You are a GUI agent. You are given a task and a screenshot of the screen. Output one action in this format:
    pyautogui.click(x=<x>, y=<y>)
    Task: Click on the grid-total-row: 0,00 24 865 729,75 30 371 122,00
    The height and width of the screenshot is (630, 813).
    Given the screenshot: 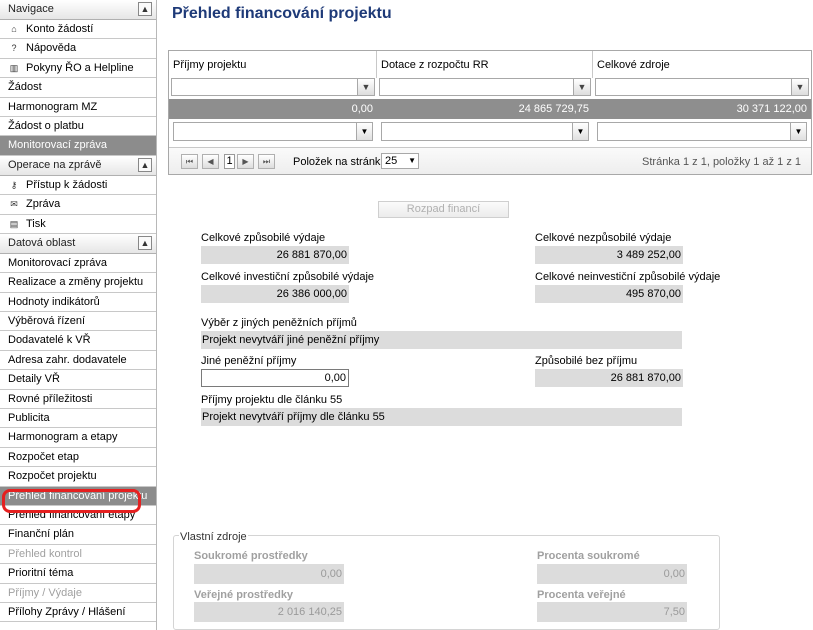 What is the action you would take?
    pyautogui.click(x=490, y=109)
    